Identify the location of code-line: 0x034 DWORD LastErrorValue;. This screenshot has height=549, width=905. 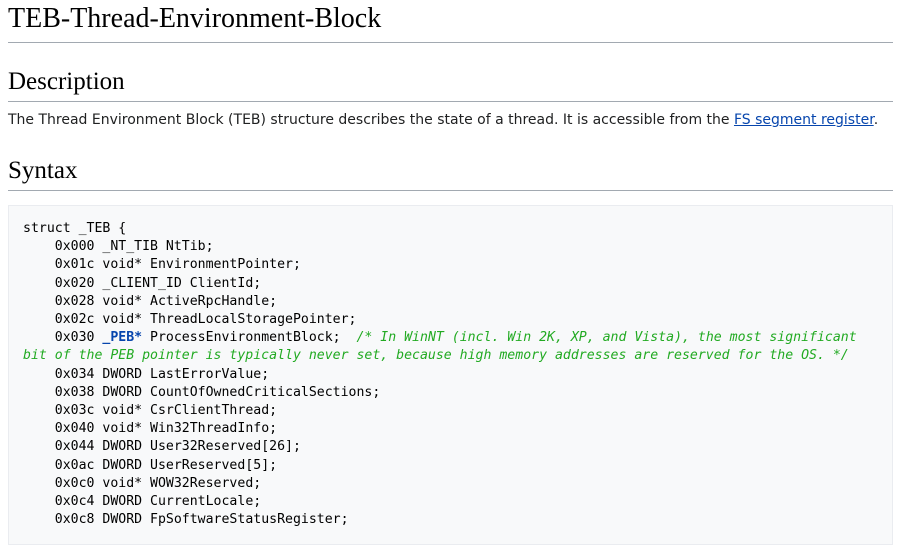
(146, 374).